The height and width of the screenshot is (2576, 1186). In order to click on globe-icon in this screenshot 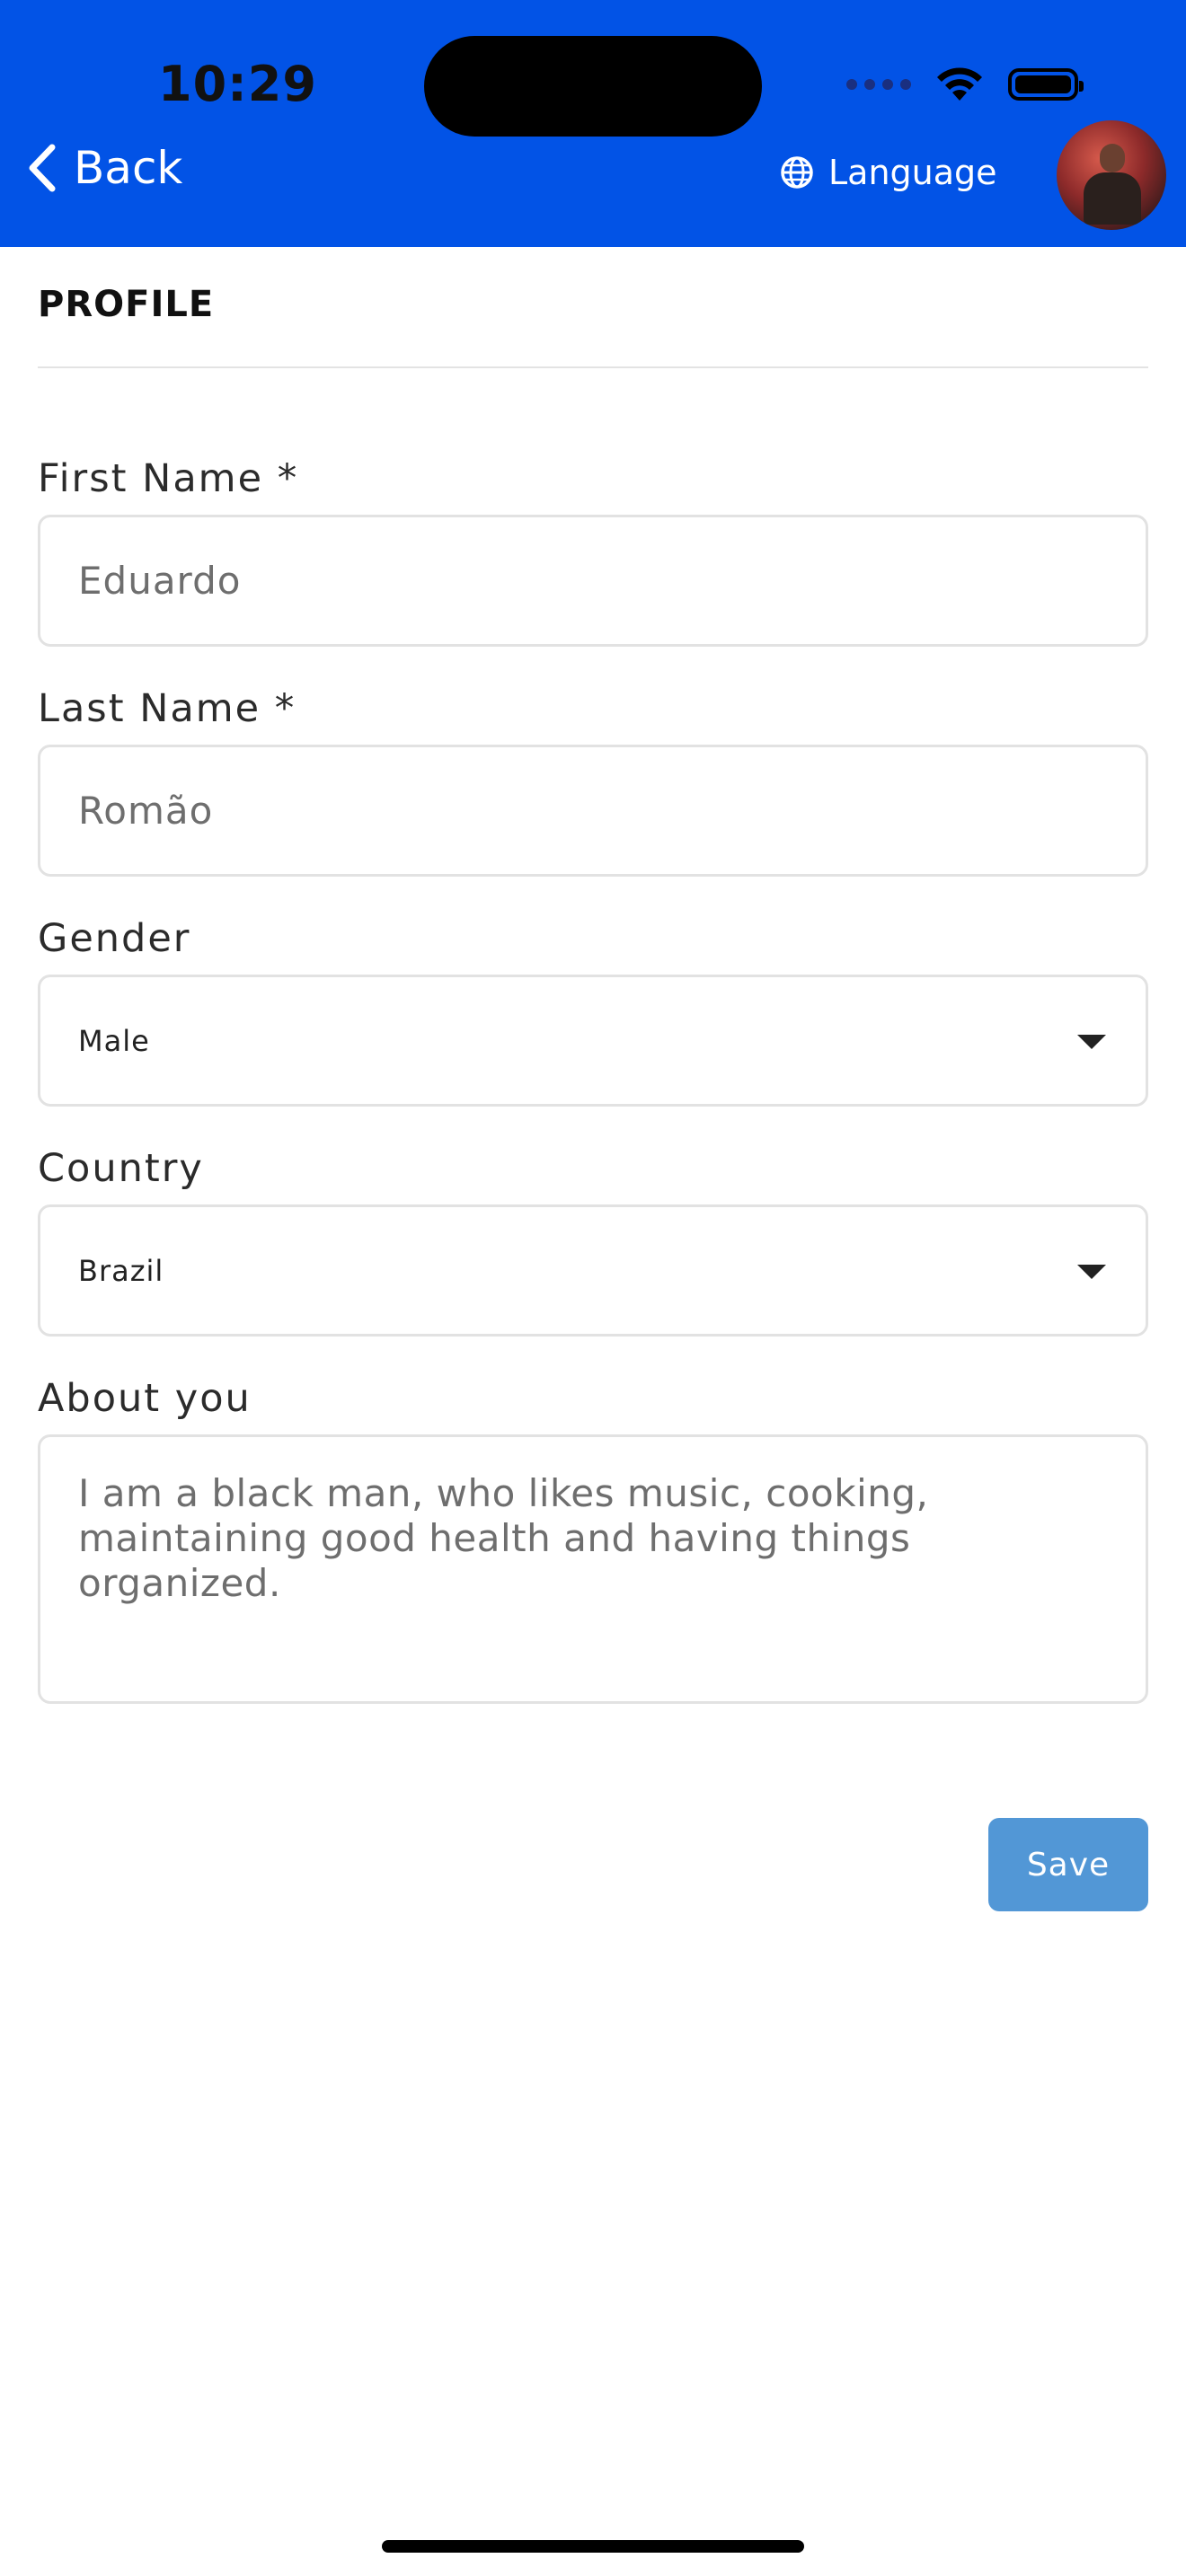, I will do `click(797, 172)`.